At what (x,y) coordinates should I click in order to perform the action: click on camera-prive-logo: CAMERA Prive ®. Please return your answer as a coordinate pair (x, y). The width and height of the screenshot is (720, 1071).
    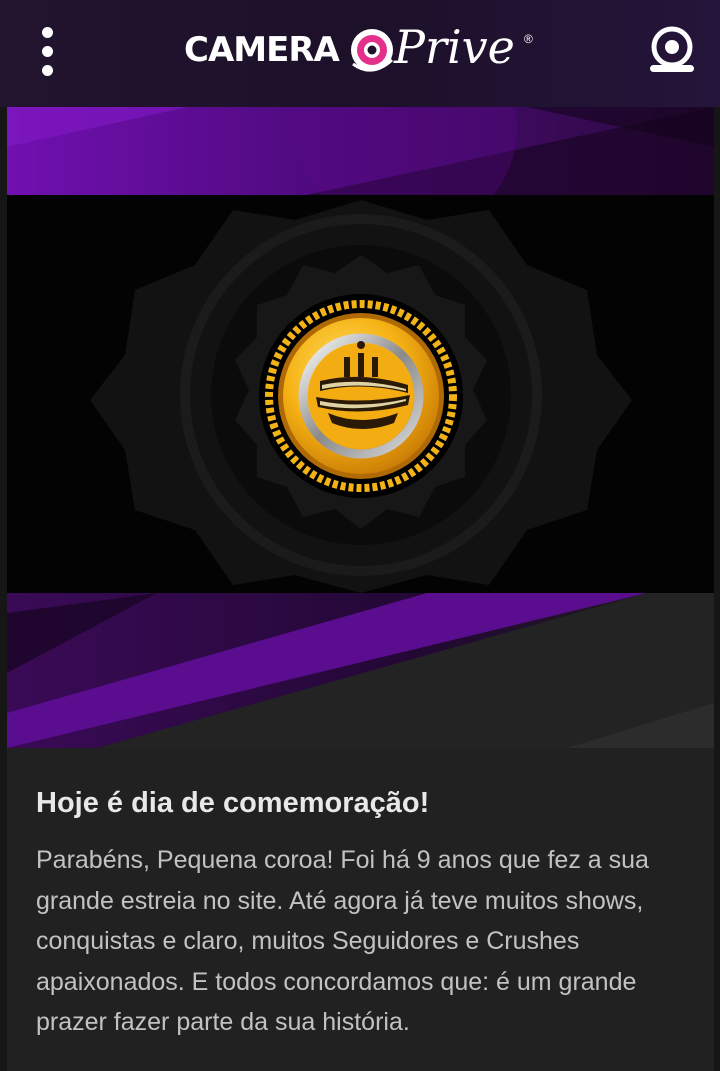
    Looking at the image, I should click on (362, 50).